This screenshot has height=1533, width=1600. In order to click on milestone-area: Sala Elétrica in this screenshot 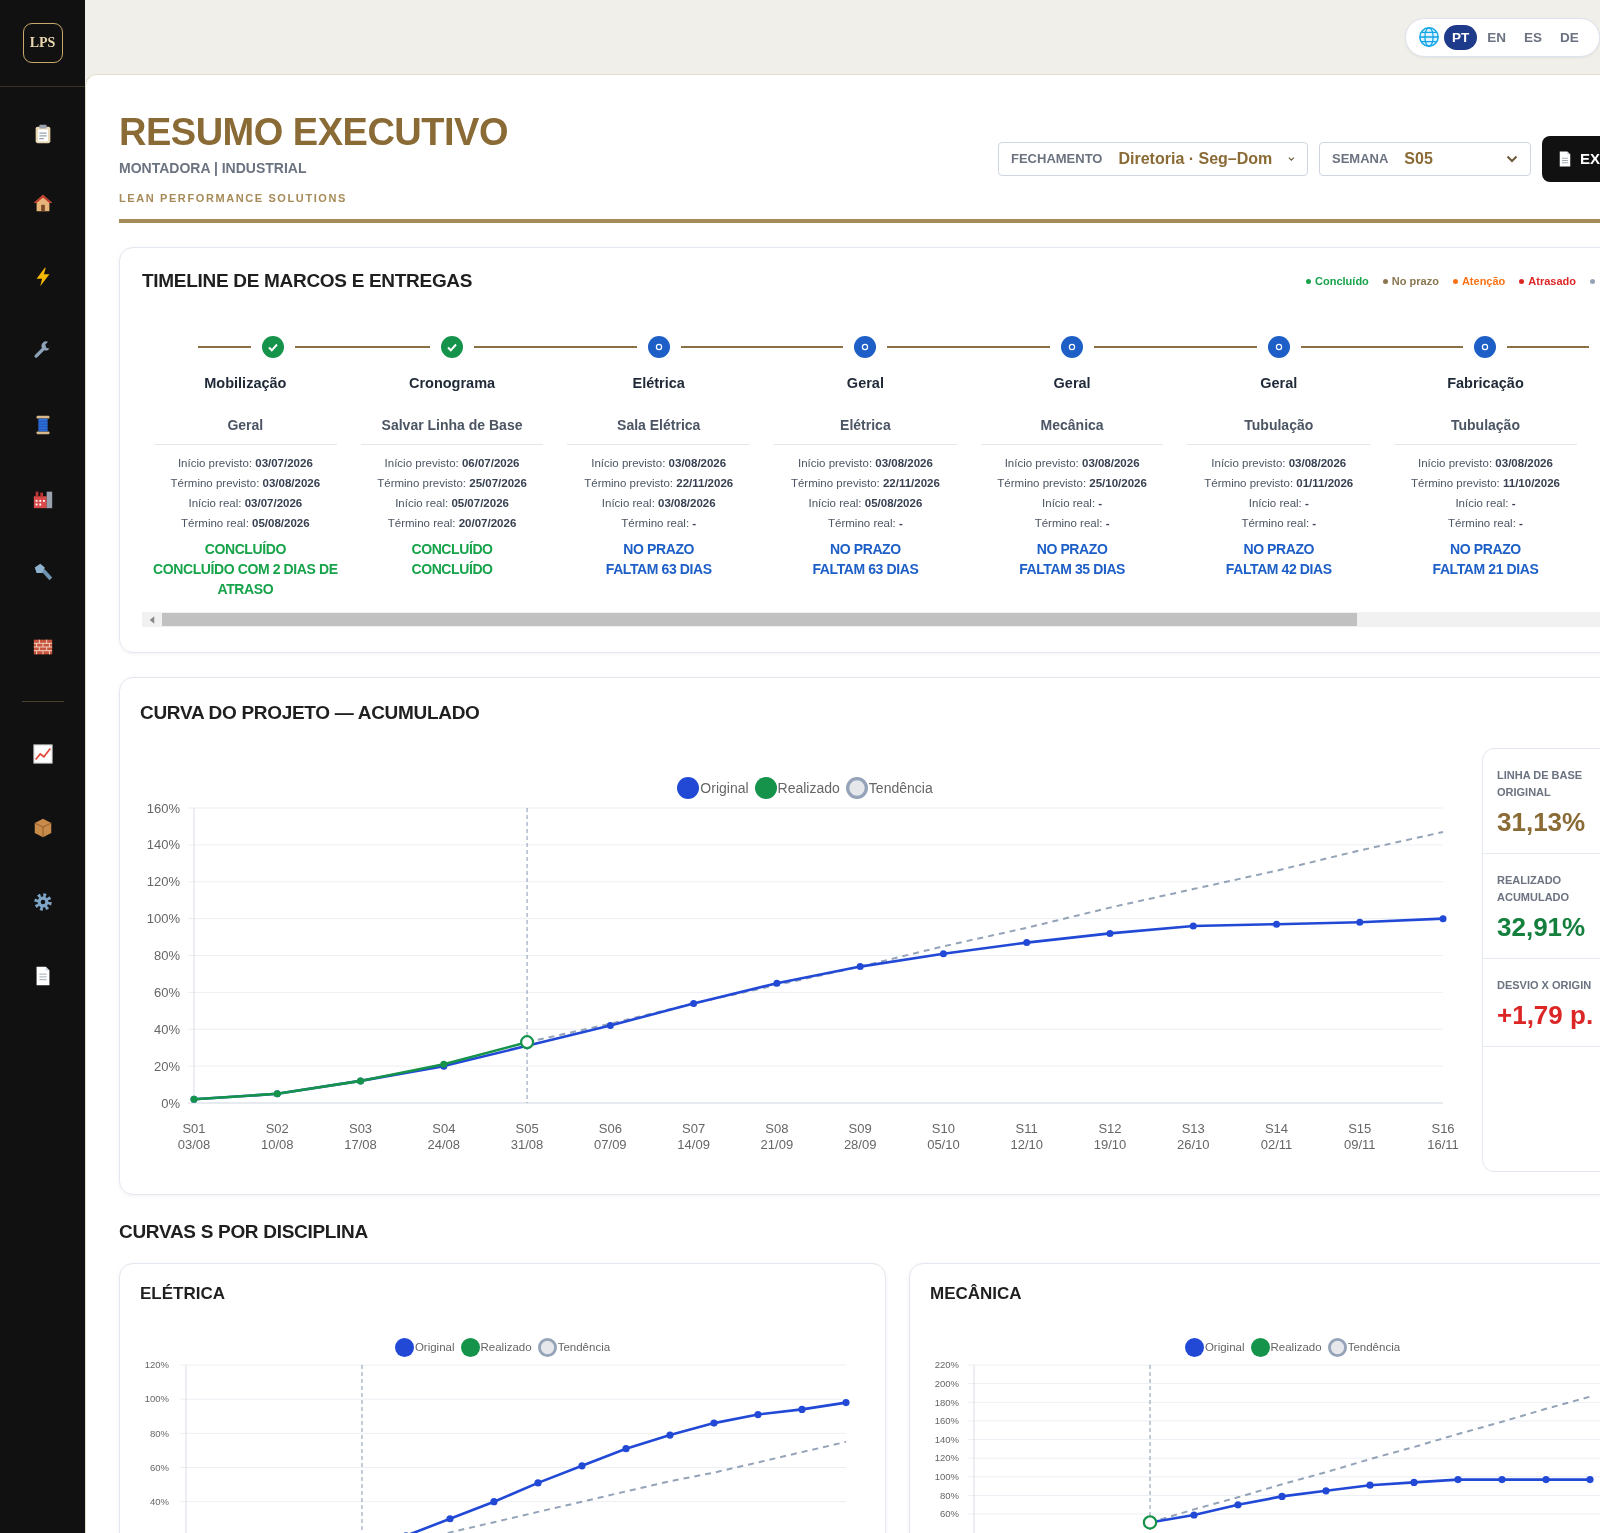, I will do `click(659, 425)`.